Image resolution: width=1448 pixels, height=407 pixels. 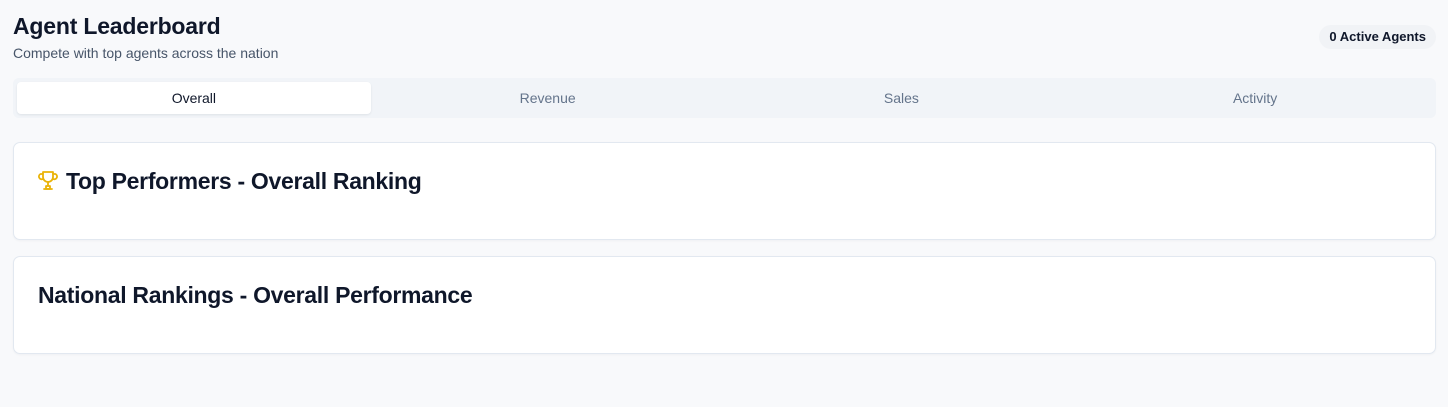 What do you see at coordinates (902, 98) in the screenshot?
I see `tab-sales: Sales` at bounding box center [902, 98].